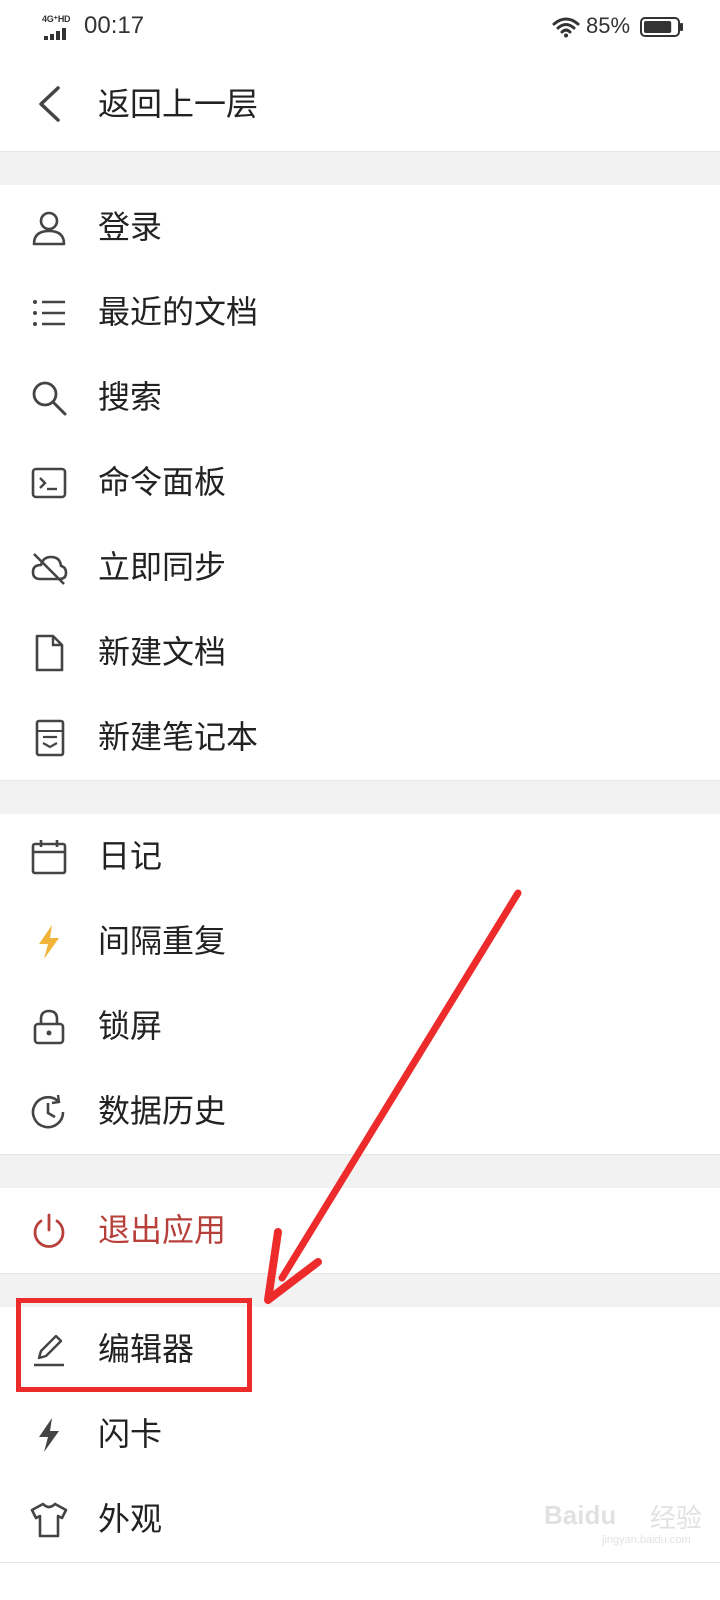 The height and width of the screenshot is (1600, 720). I want to click on wifi-icon, so click(566, 27).